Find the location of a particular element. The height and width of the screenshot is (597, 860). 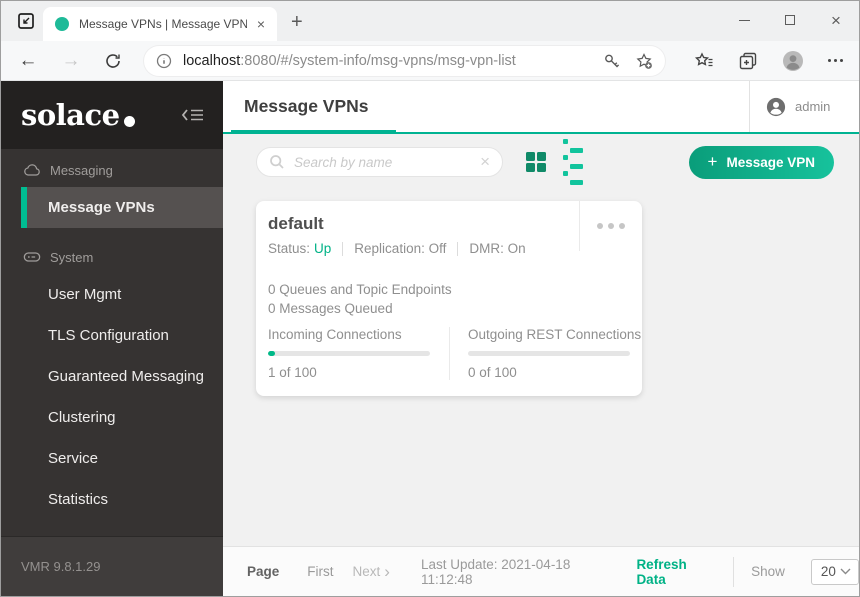

add-button-label: Message VPN is located at coordinates (770, 162).